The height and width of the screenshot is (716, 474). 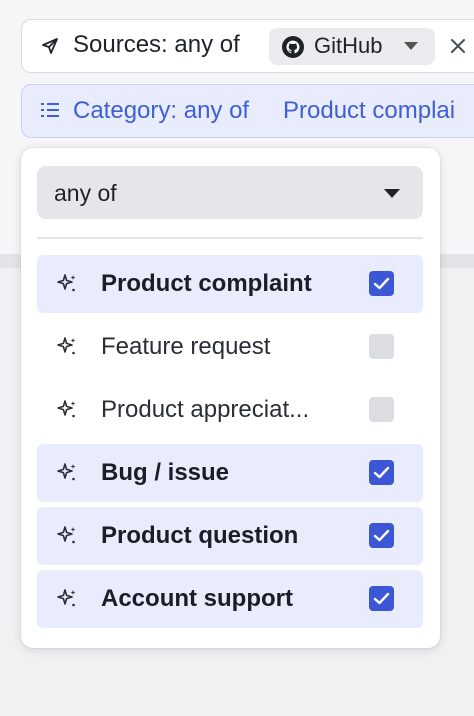 I want to click on category-option-label: Feature request, so click(x=186, y=346).